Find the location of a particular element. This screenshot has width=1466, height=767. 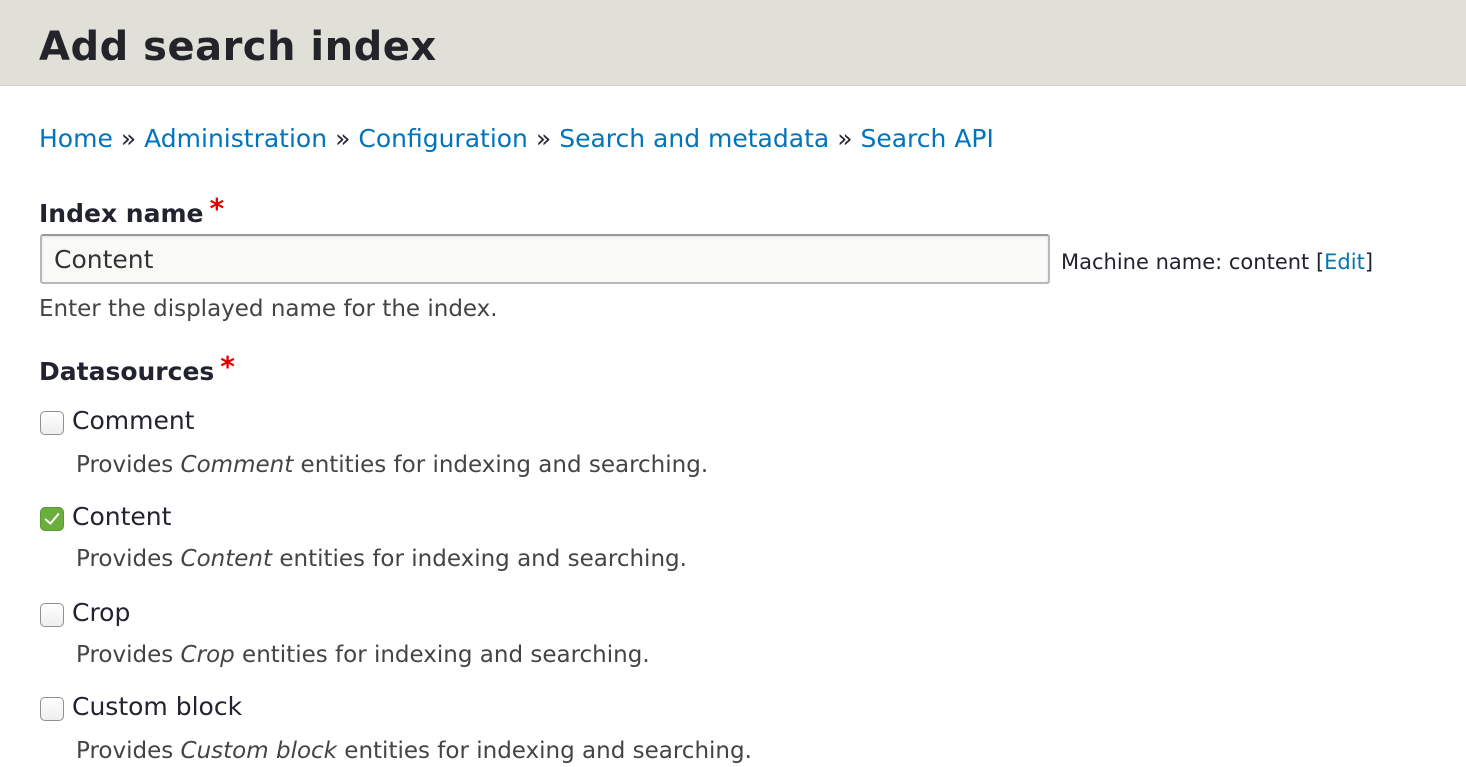

machine-name-suffix: ] is located at coordinates (1369, 262).